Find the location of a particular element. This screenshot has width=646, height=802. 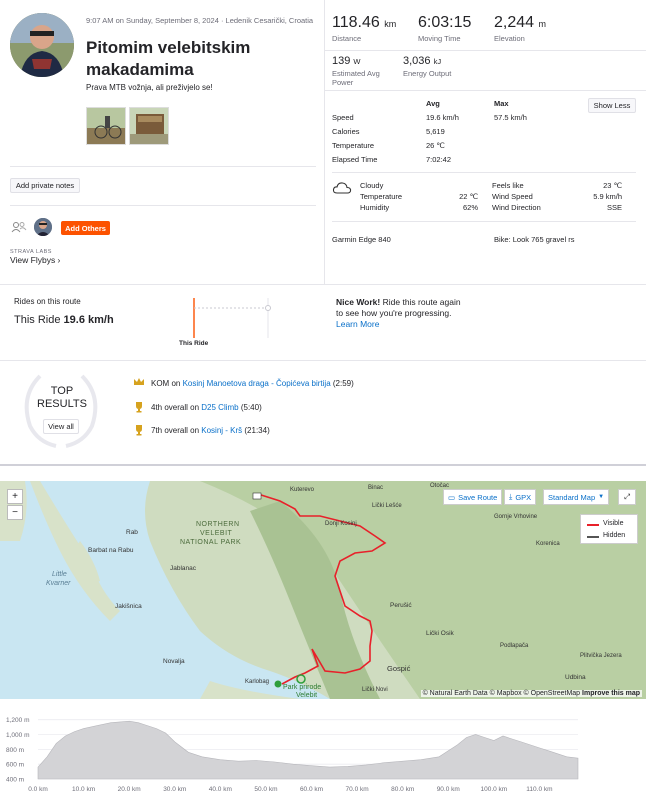

group-icon is located at coordinates (19, 228).